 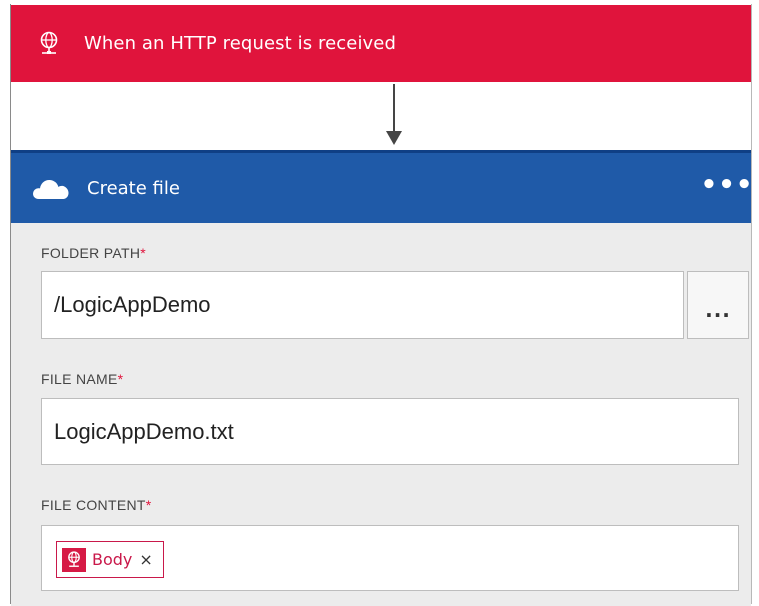 I want to click on action-card-header: Create file •••, so click(x=382, y=186).